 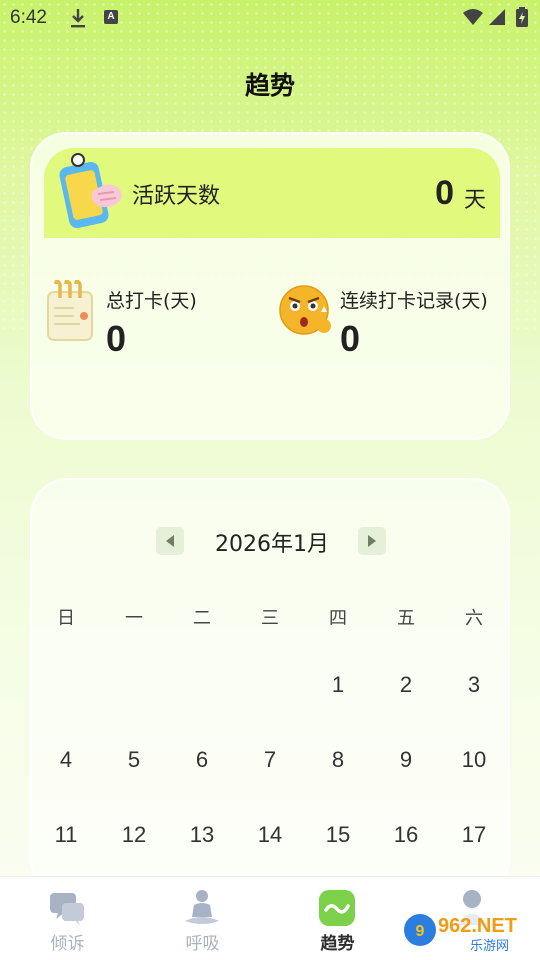 I want to click on calendar-day: 8, so click(x=338, y=760).